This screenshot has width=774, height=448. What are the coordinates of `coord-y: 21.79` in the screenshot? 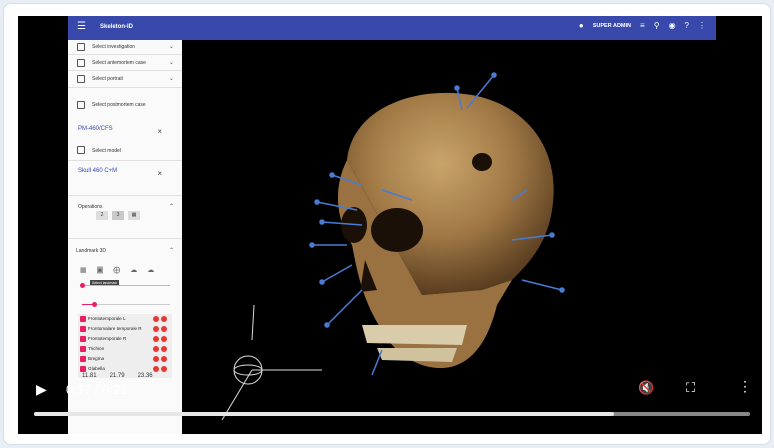 It's located at (117, 376).